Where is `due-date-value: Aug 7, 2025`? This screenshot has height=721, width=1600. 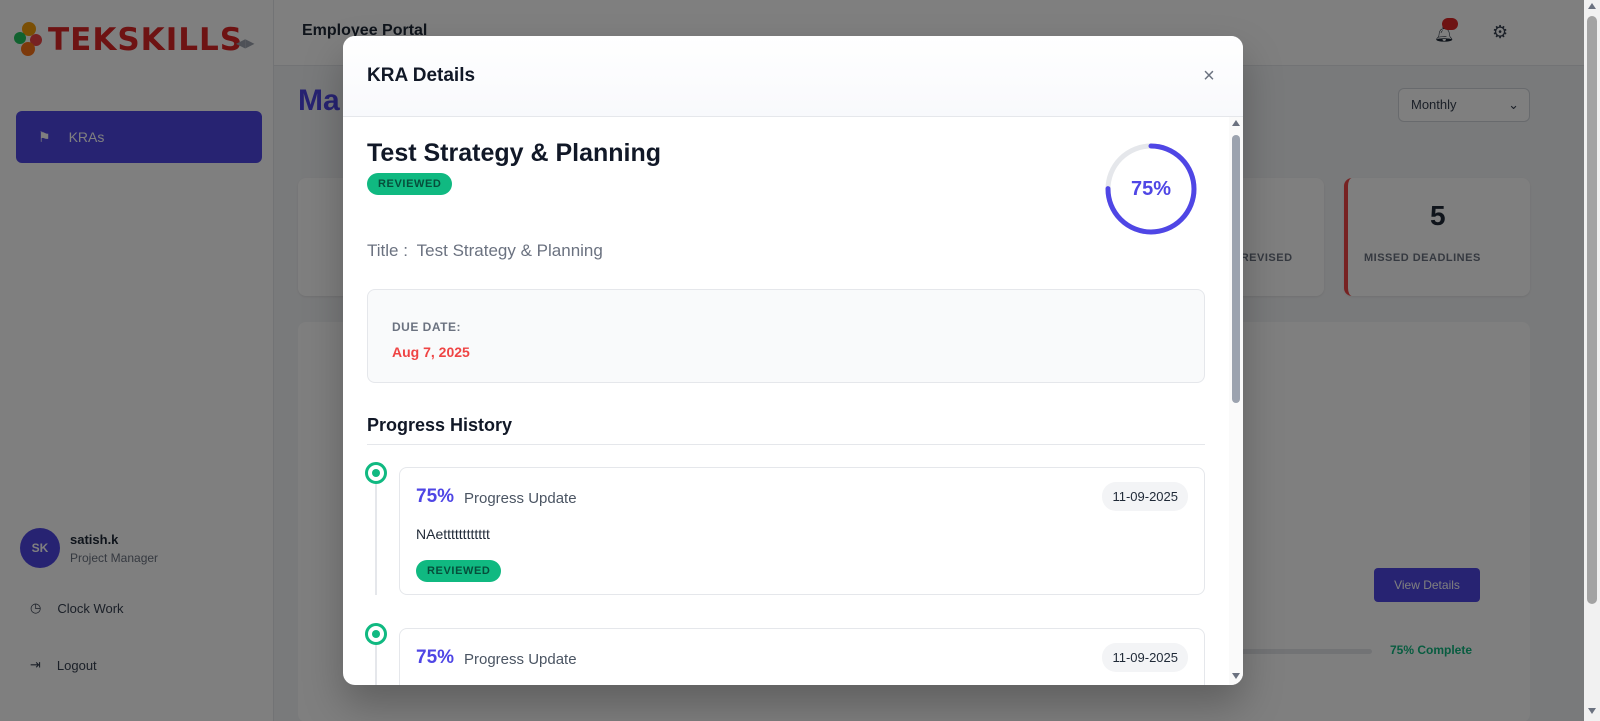 due-date-value: Aug 7, 2025 is located at coordinates (431, 352).